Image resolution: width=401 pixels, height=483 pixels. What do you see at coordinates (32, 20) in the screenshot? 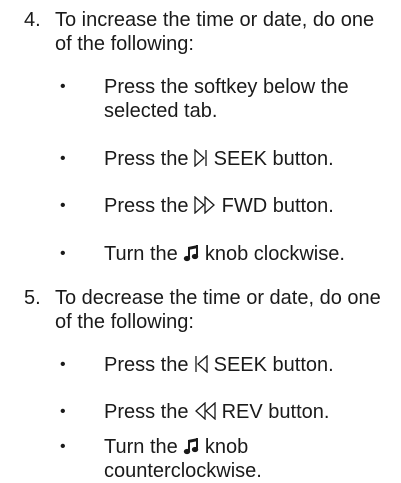
I see `step-number: 4.` at bounding box center [32, 20].